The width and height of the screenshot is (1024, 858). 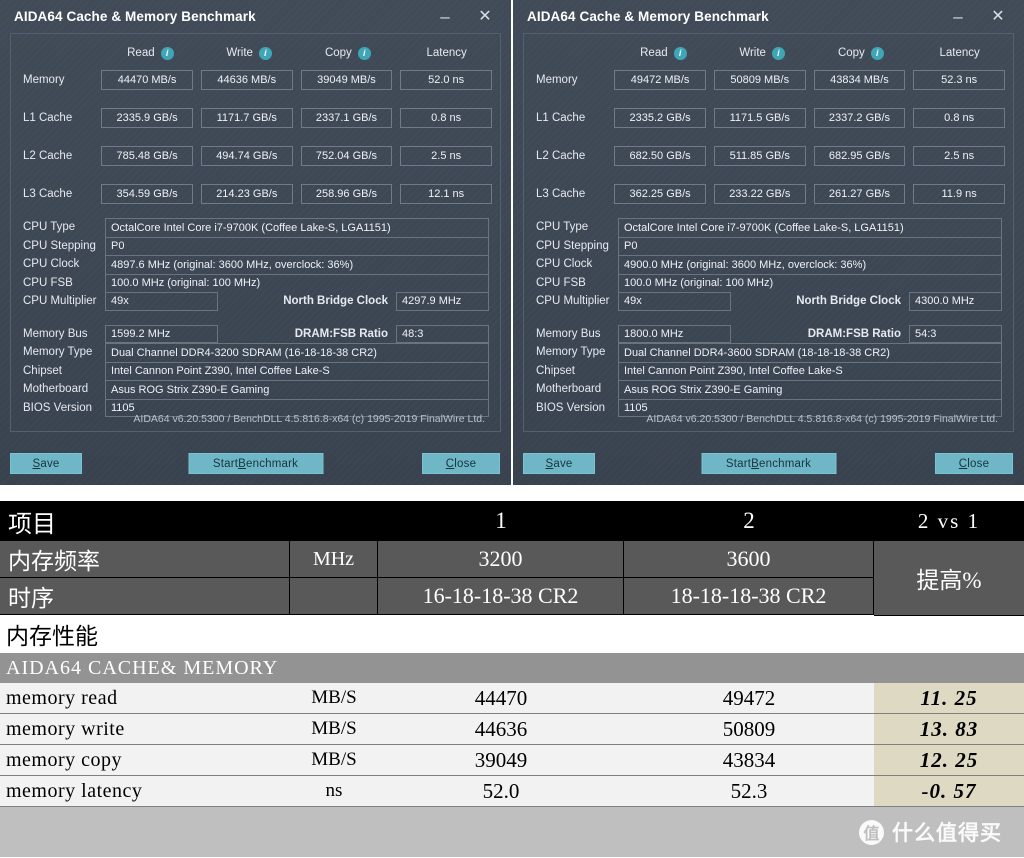 I want to click on metric-label: memory read, so click(x=62, y=697).